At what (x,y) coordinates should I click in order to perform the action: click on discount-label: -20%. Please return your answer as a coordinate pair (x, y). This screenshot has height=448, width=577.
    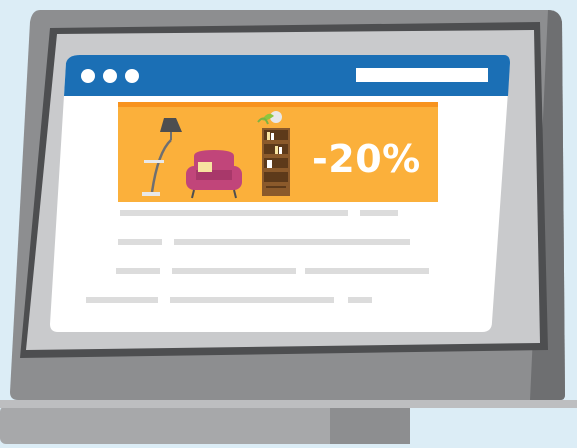
    Looking at the image, I should click on (366, 159).